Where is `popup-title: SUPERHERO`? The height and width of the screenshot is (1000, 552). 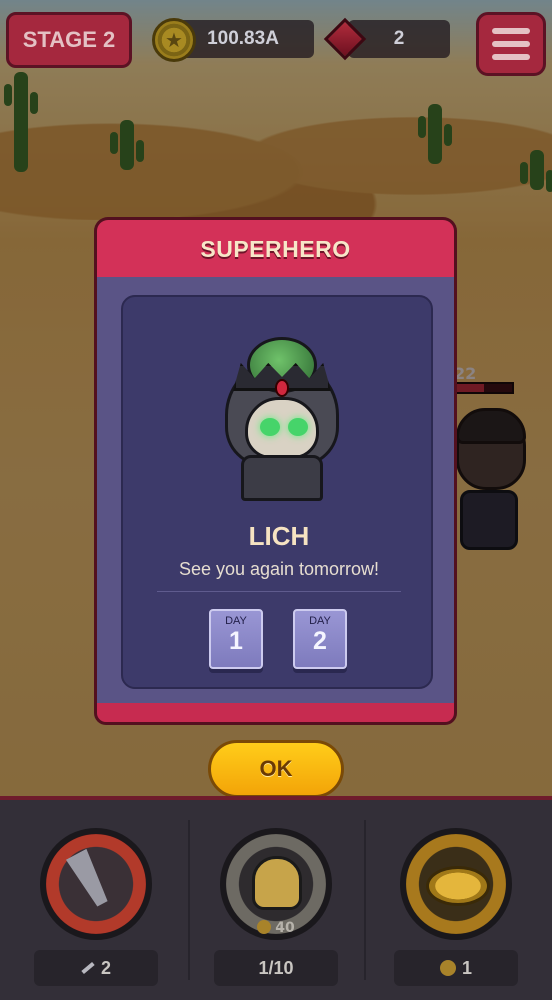 popup-title: SUPERHERO is located at coordinates (275, 249).